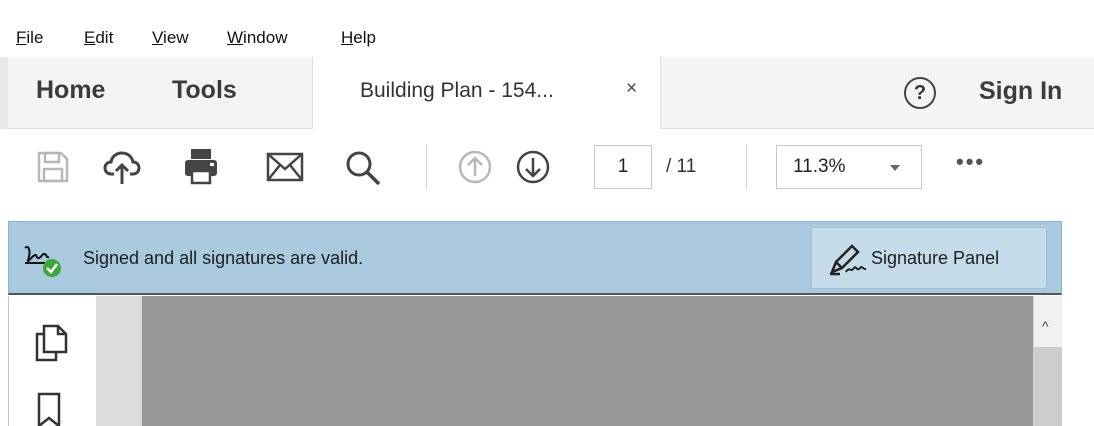 This screenshot has width=1094, height=426. Describe the element at coordinates (158, 37) in the screenshot. I see `menu-view-mnemonic: V` at that location.